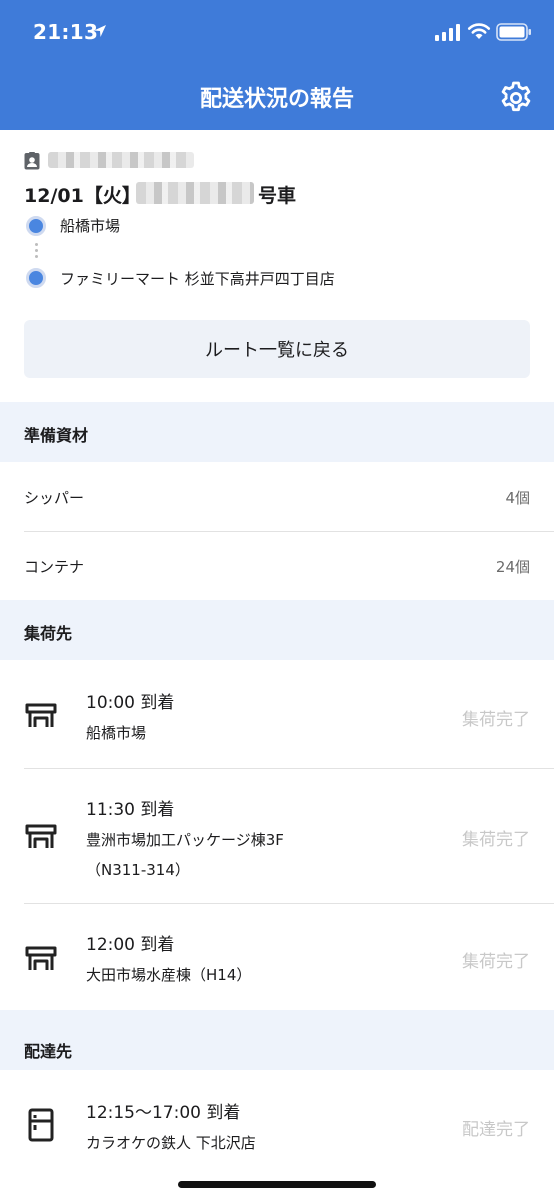  I want to click on route-origin: 船橋市場, so click(90, 226).